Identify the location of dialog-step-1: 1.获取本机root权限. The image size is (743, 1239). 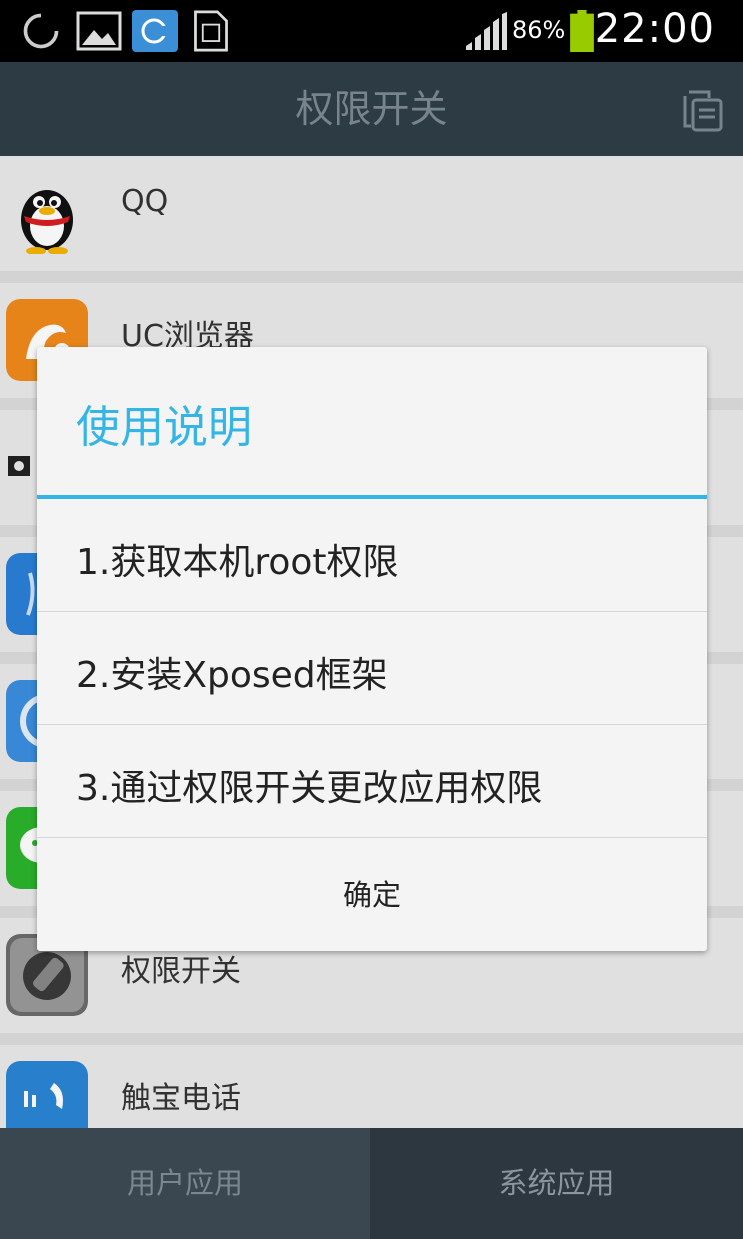
(372, 555).